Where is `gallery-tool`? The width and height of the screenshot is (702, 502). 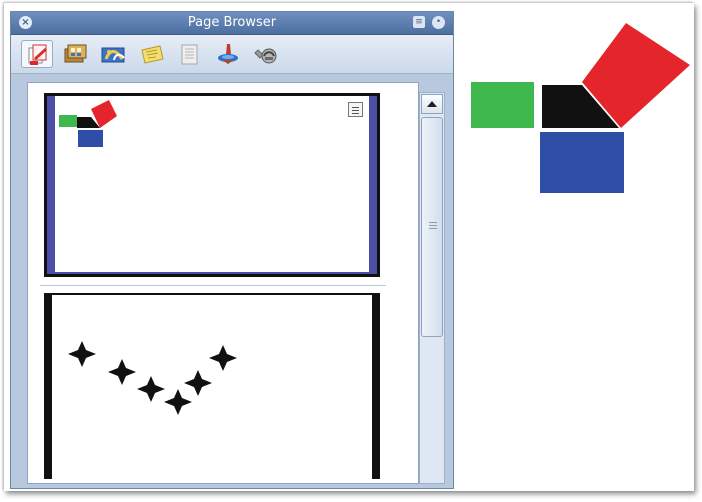
gallery-tool is located at coordinates (113, 54).